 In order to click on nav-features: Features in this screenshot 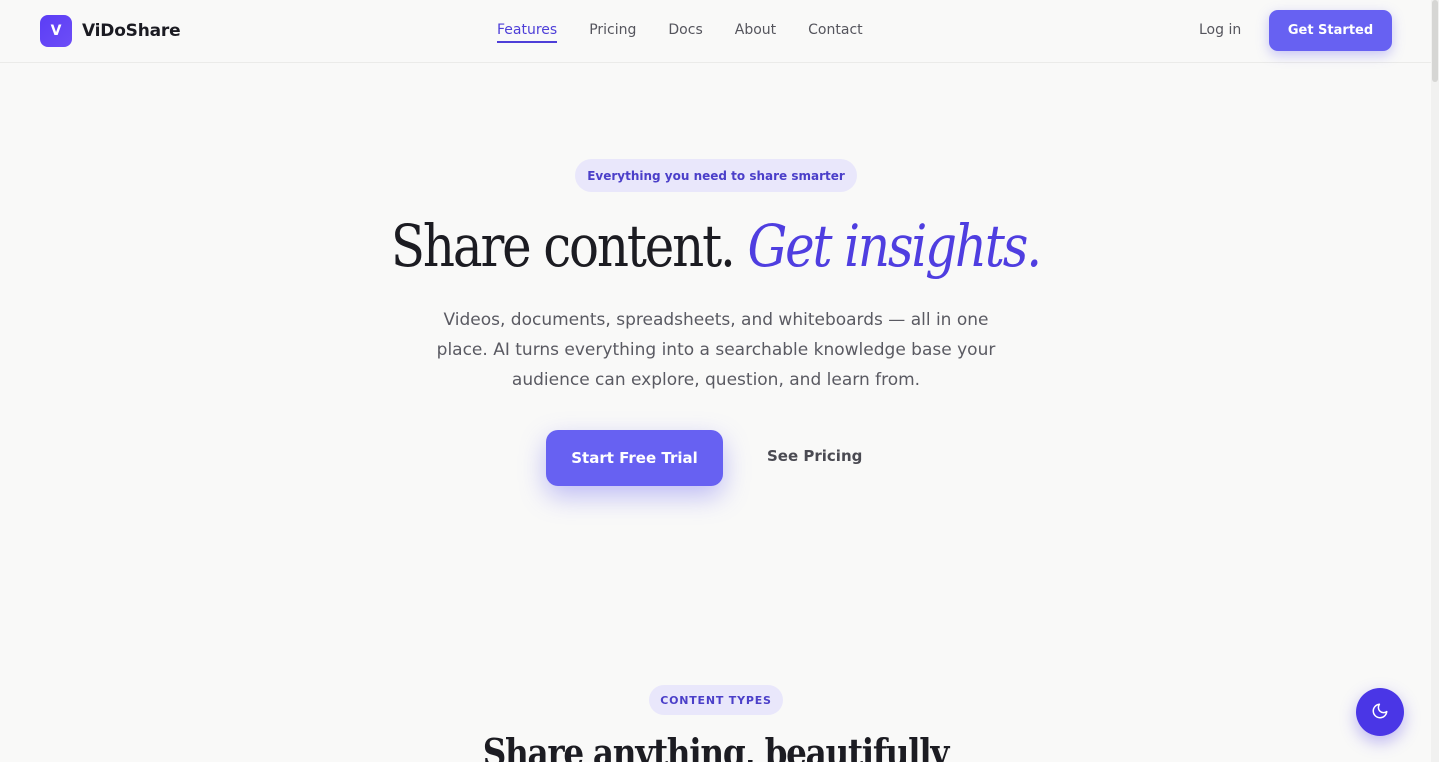, I will do `click(527, 32)`.